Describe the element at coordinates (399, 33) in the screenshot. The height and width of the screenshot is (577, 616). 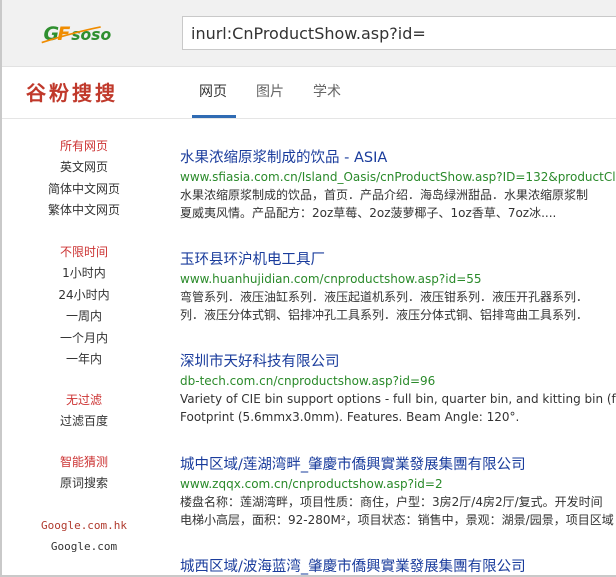
I see `search-input` at that location.